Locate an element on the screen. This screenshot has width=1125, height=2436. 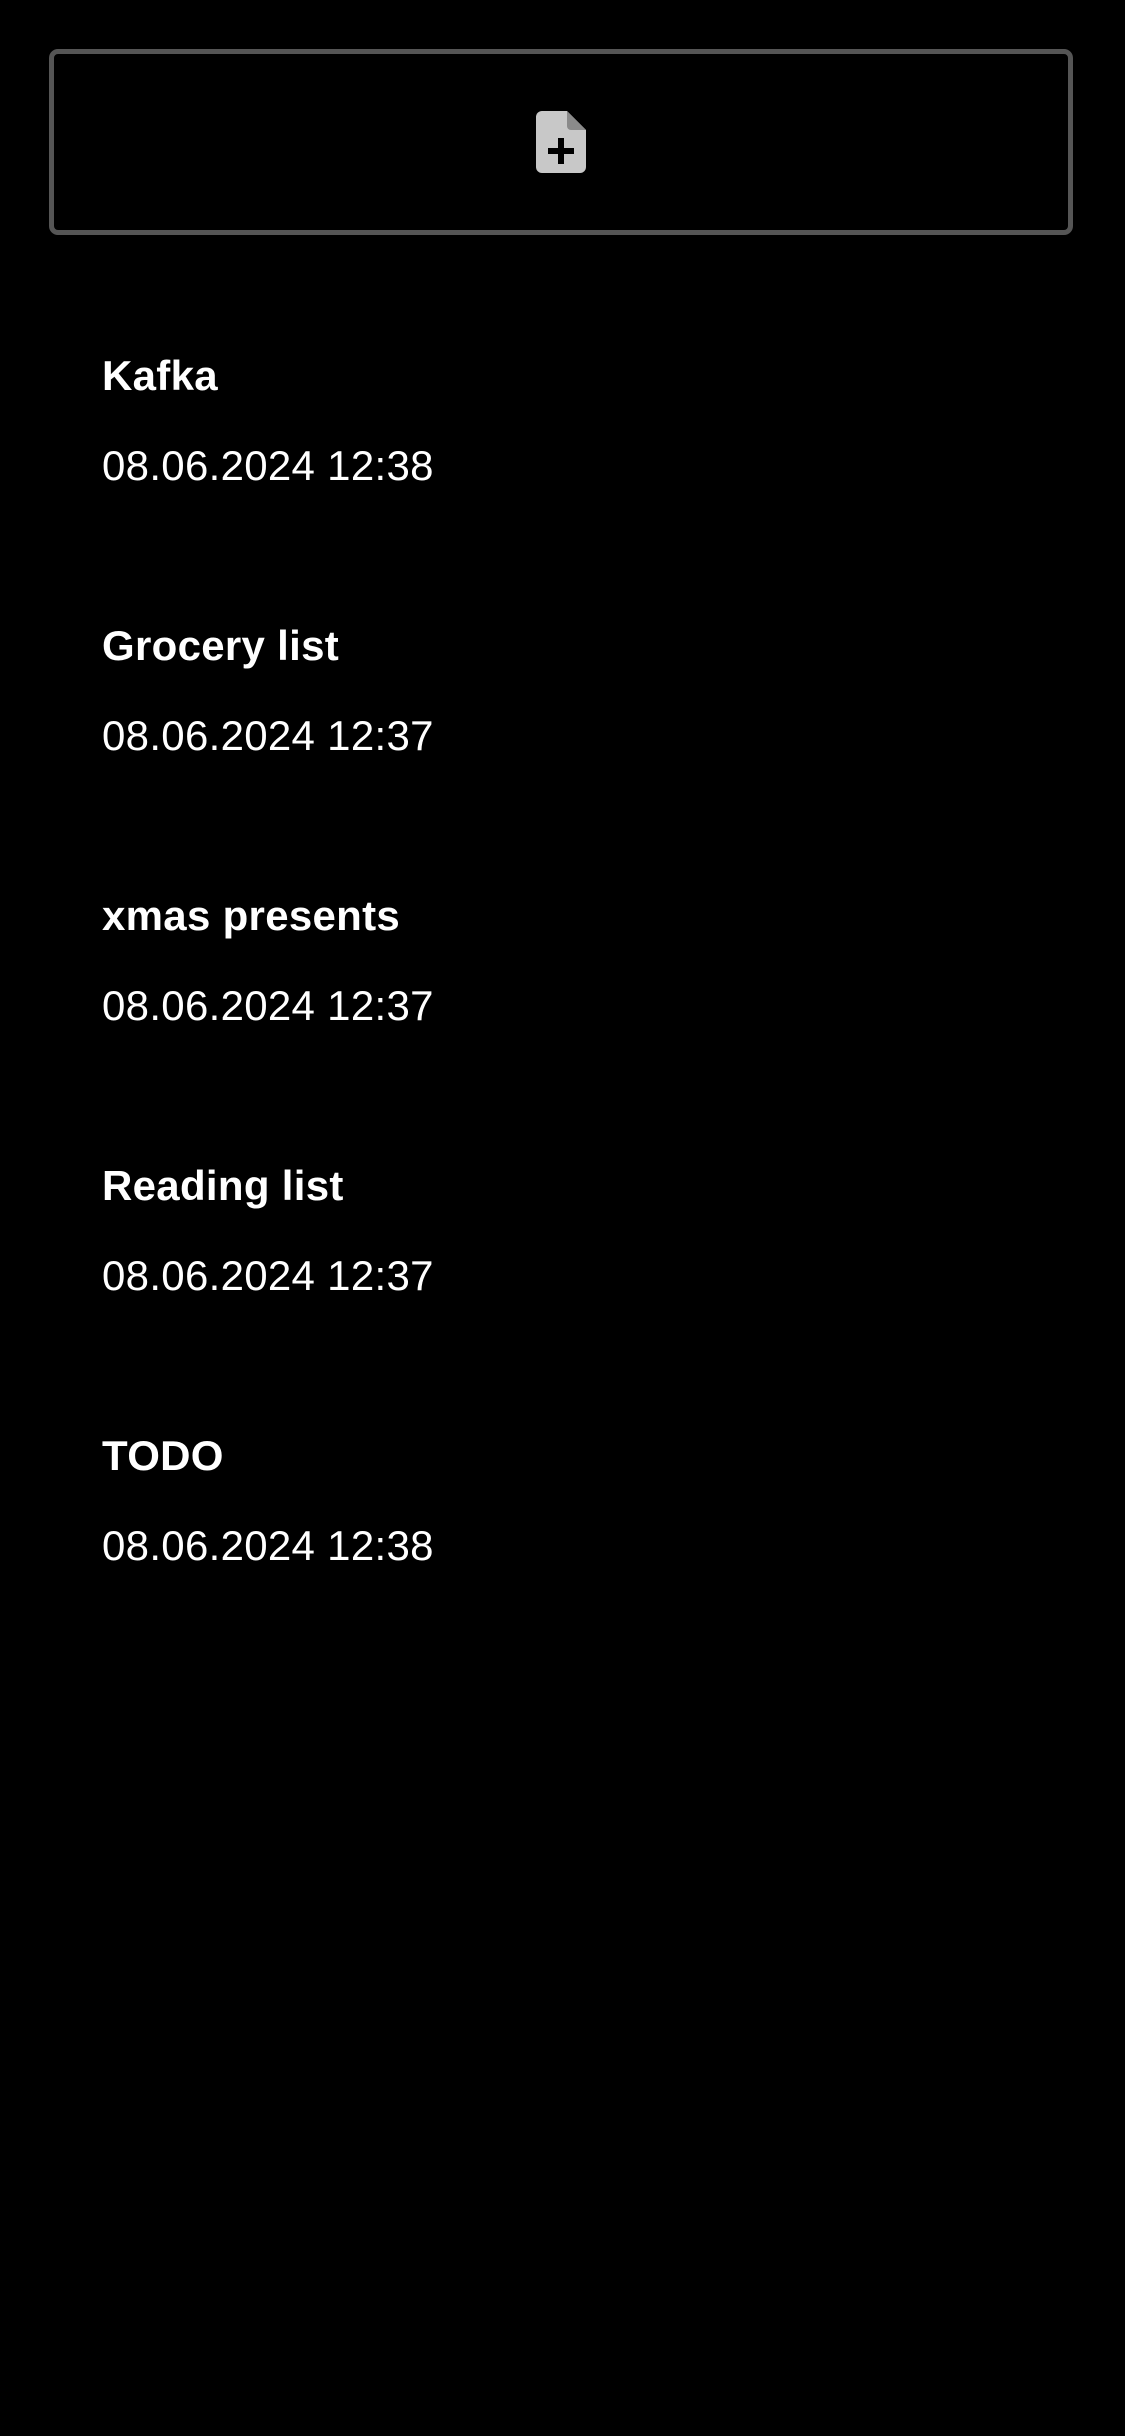
note-title: Kafka is located at coordinates (160, 375).